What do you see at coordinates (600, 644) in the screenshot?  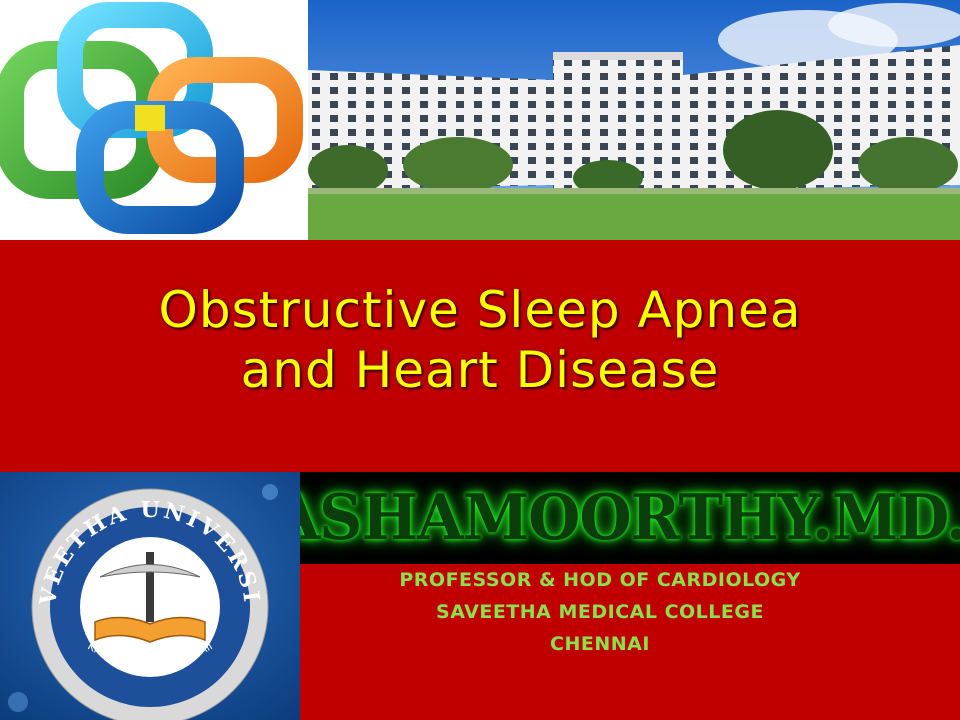 I see `affiliation-city: CHENNAI` at bounding box center [600, 644].